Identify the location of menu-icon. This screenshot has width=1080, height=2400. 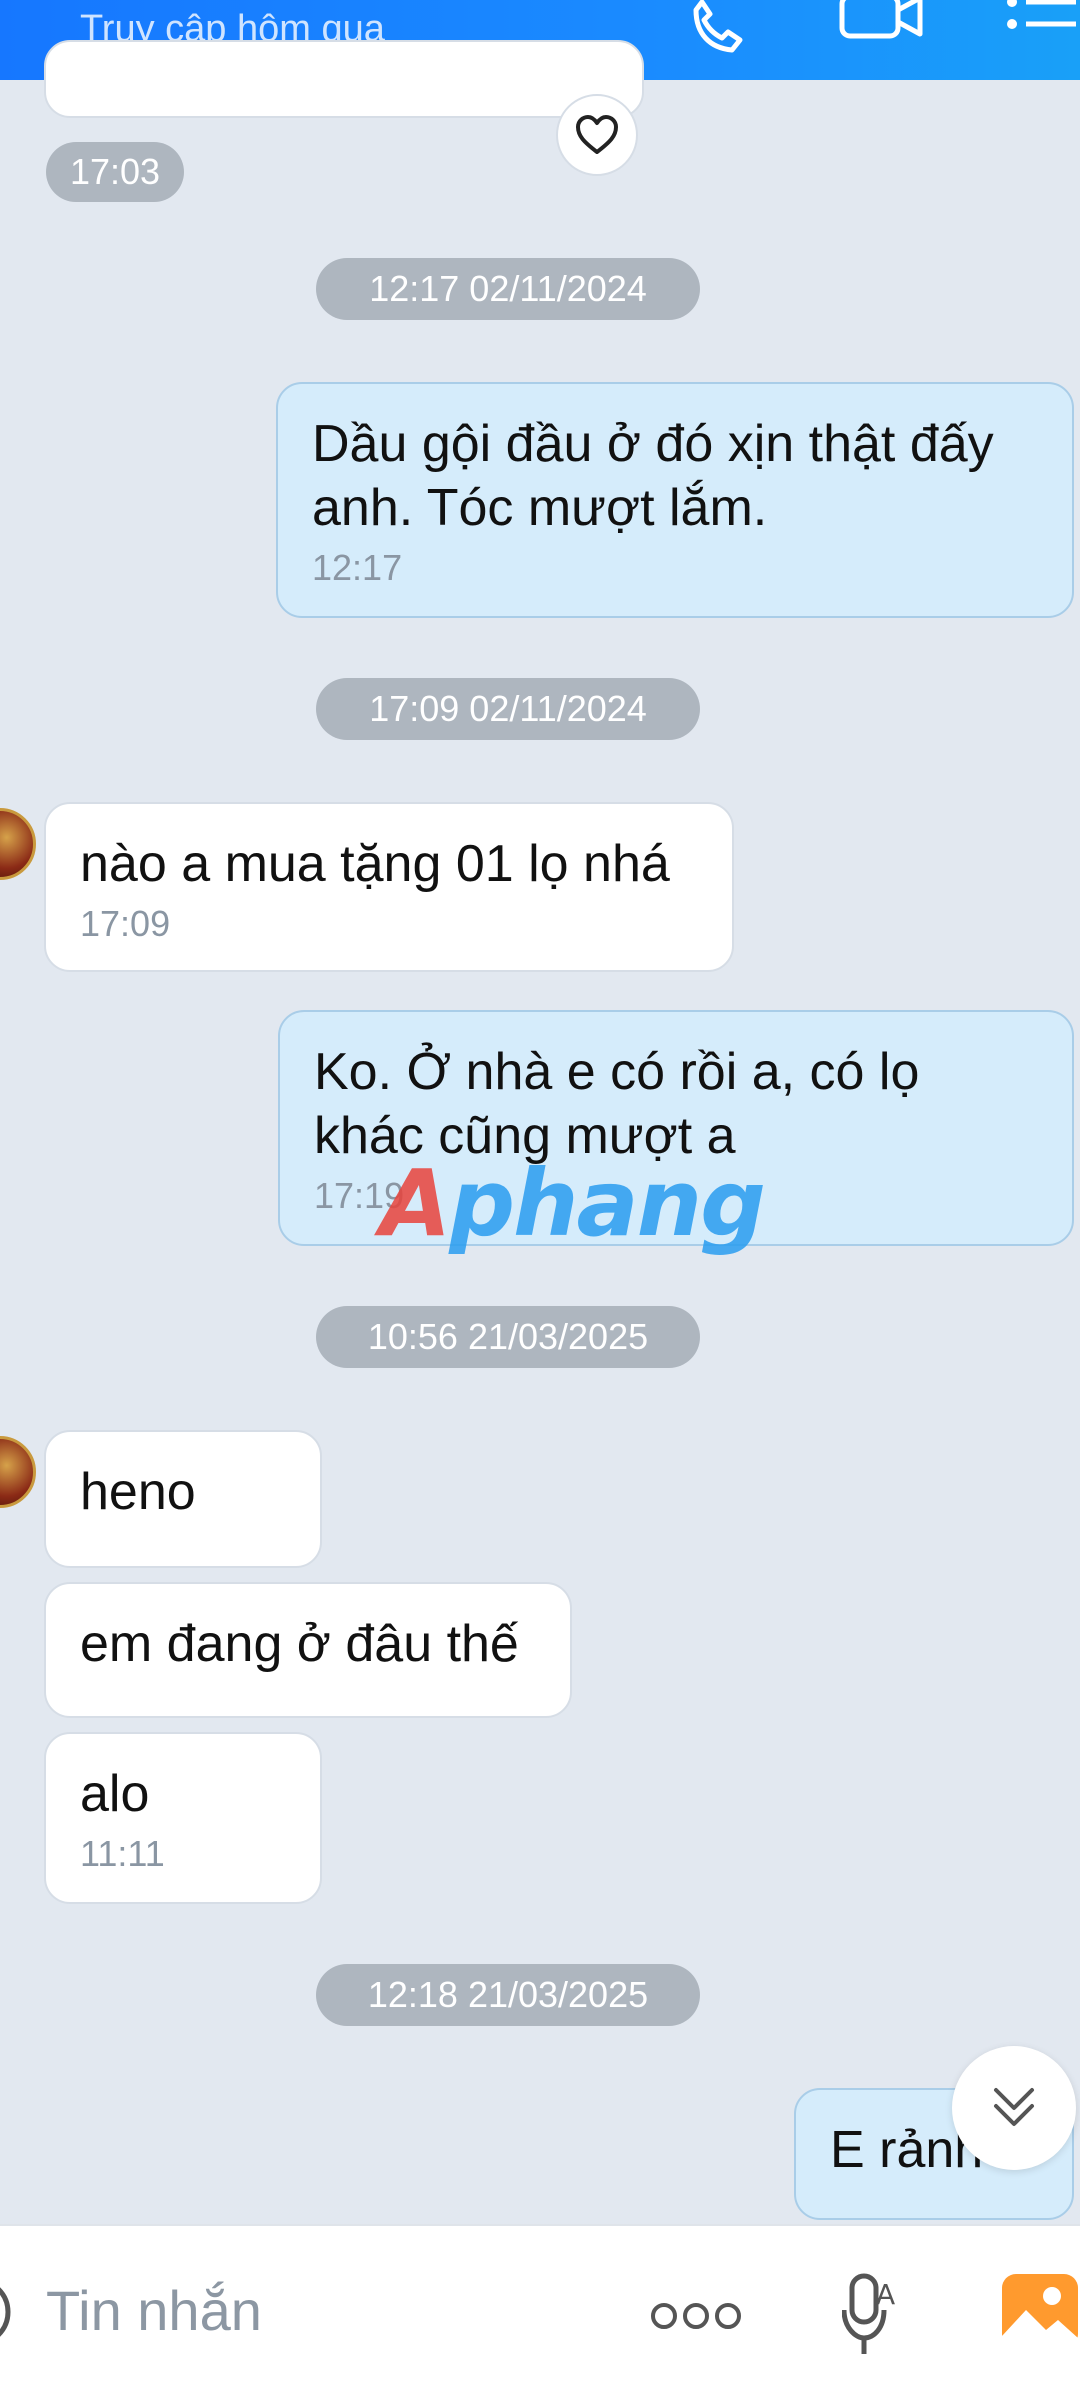
(1042, 25).